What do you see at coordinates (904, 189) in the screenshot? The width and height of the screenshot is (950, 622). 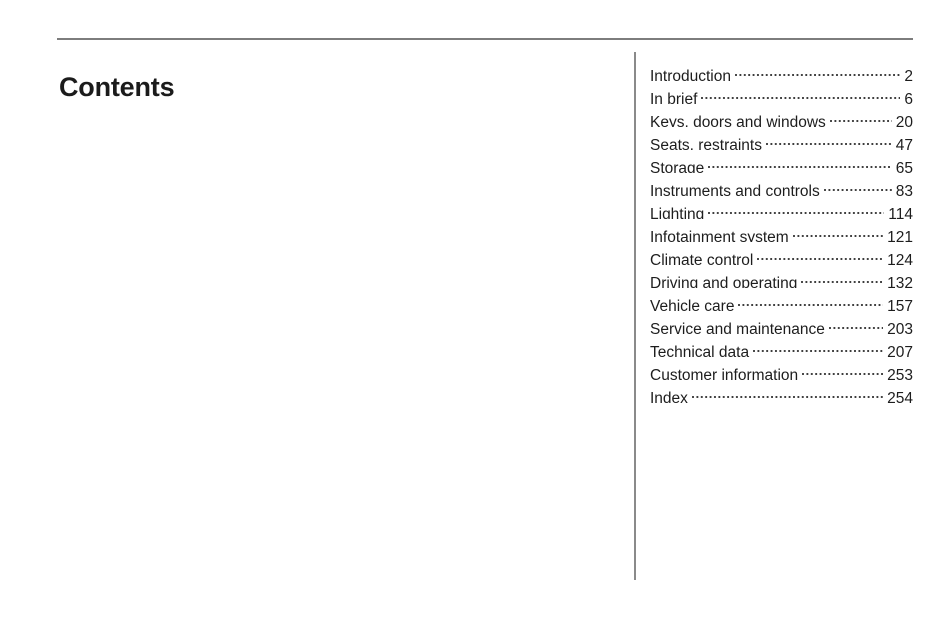 I see `toc-entry-page-number: 83` at bounding box center [904, 189].